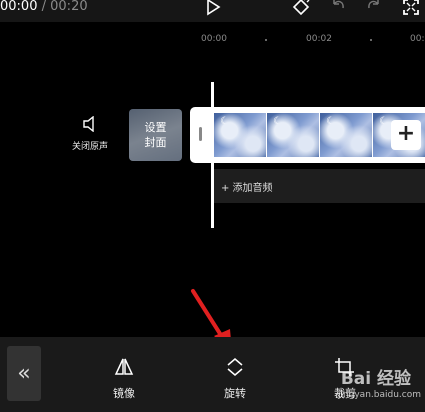 This screenshot has height=412, width=425. What do you see at coordinates (90, 133) in the screenshot?
I see `mute-original-button: 关闭原声` at bounding box center [90, 133].